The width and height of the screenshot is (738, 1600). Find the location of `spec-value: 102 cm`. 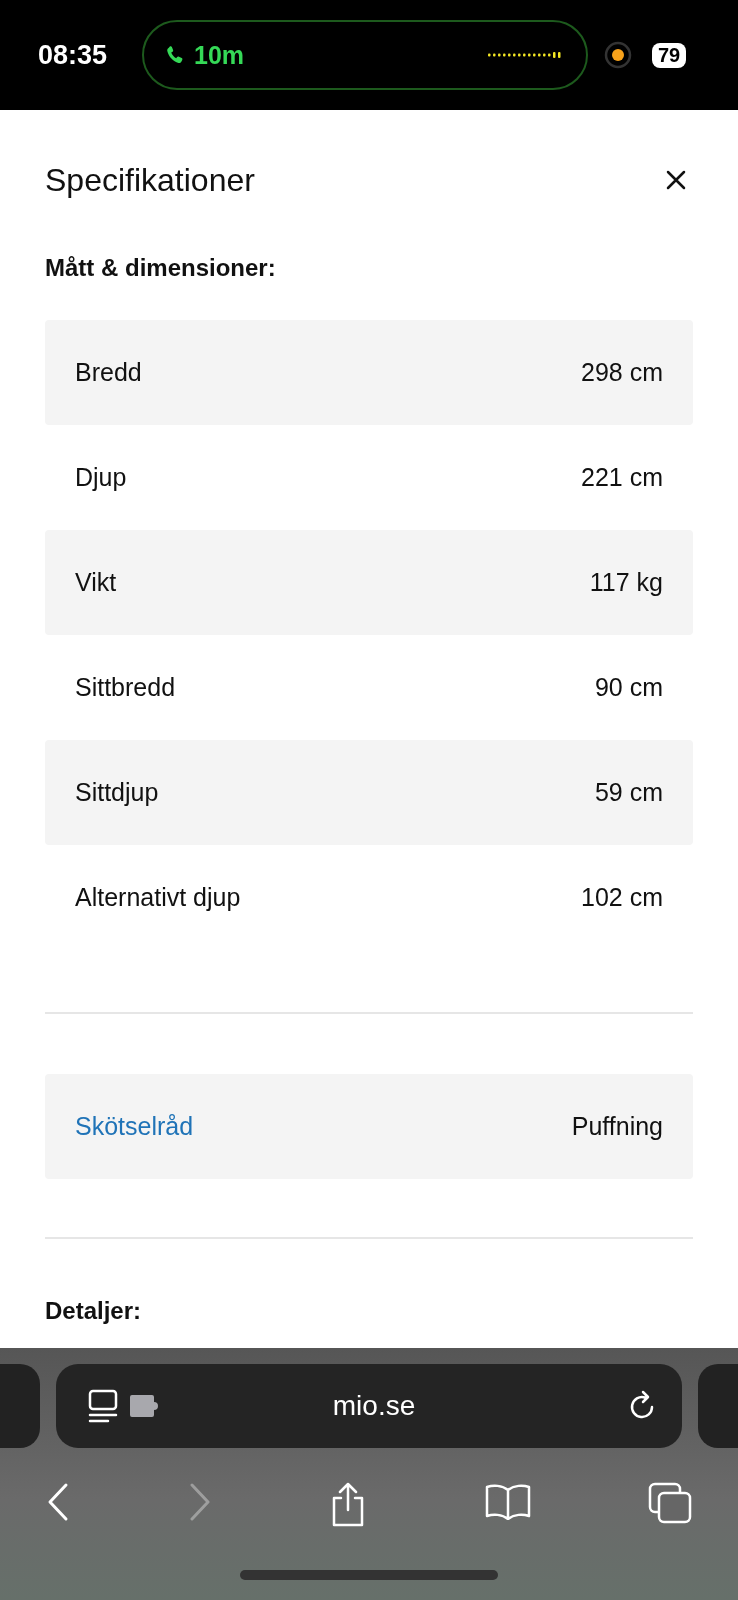

spec-value: 102 cm is located at coordinates (622, 897).